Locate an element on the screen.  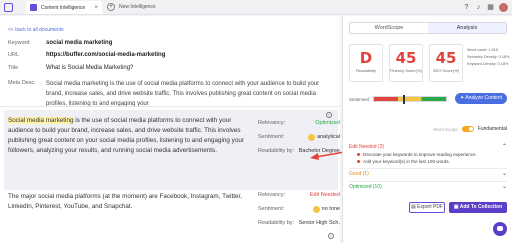
score-label: Fluency Score(%) is located at coordinates (406, 70).